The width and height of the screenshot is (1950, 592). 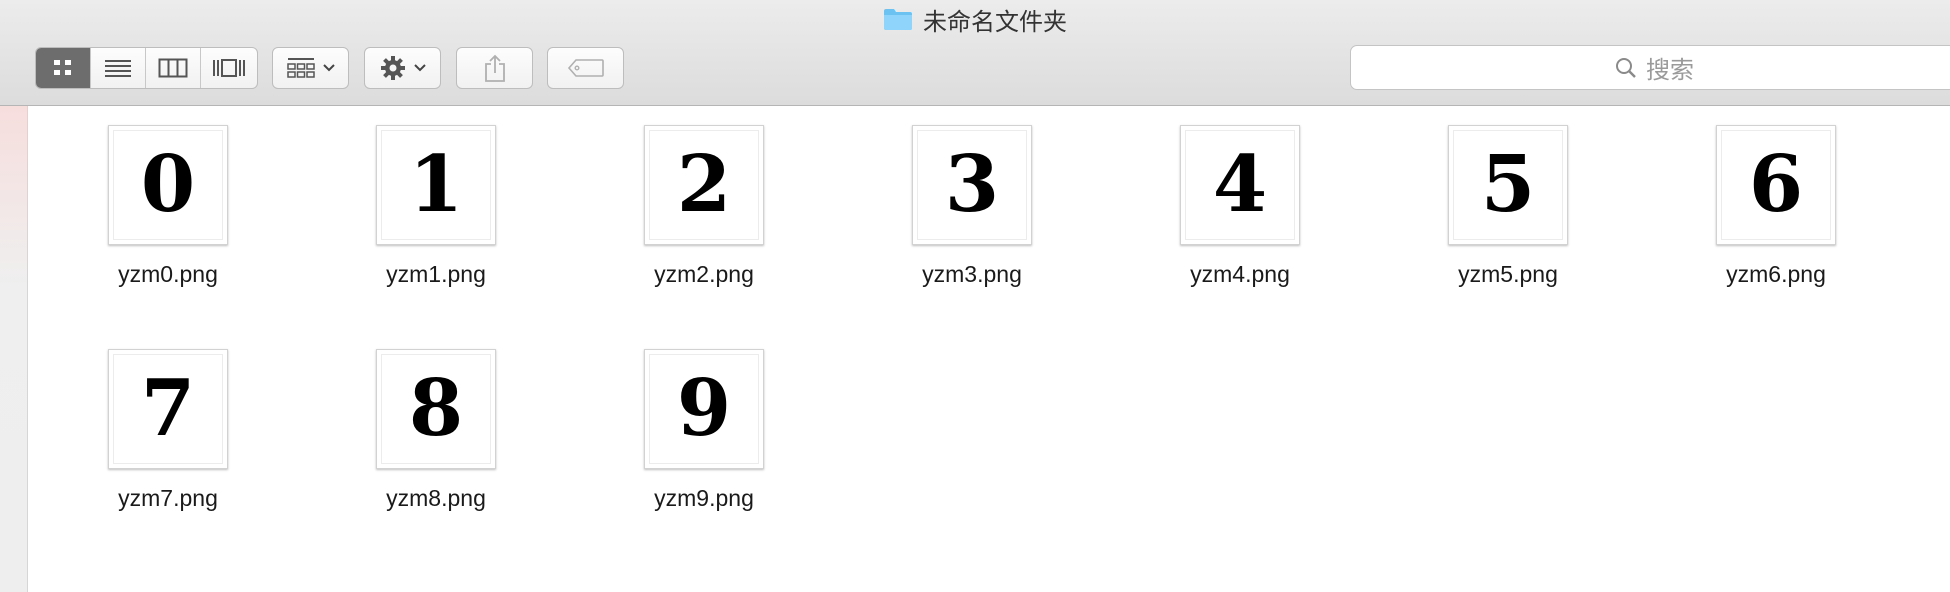 I want to click on file-item: 5 yzm5.png, so click(x=1500, y=220).